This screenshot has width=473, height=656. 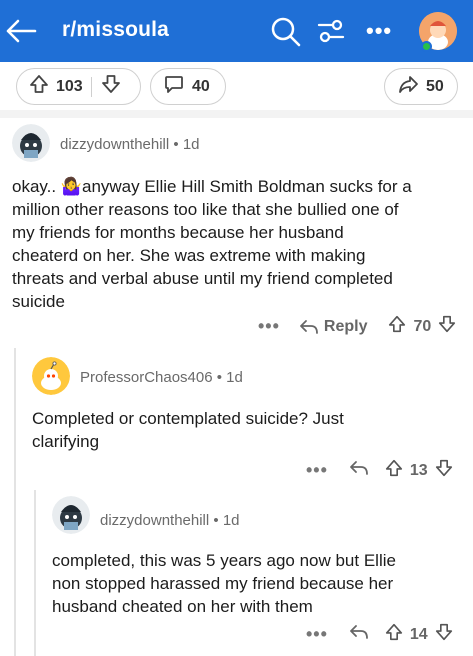 What do you see at coordinates (188, 86) in the screenshot?
I see `comments-button: 40` at bounding box center [188, 86].